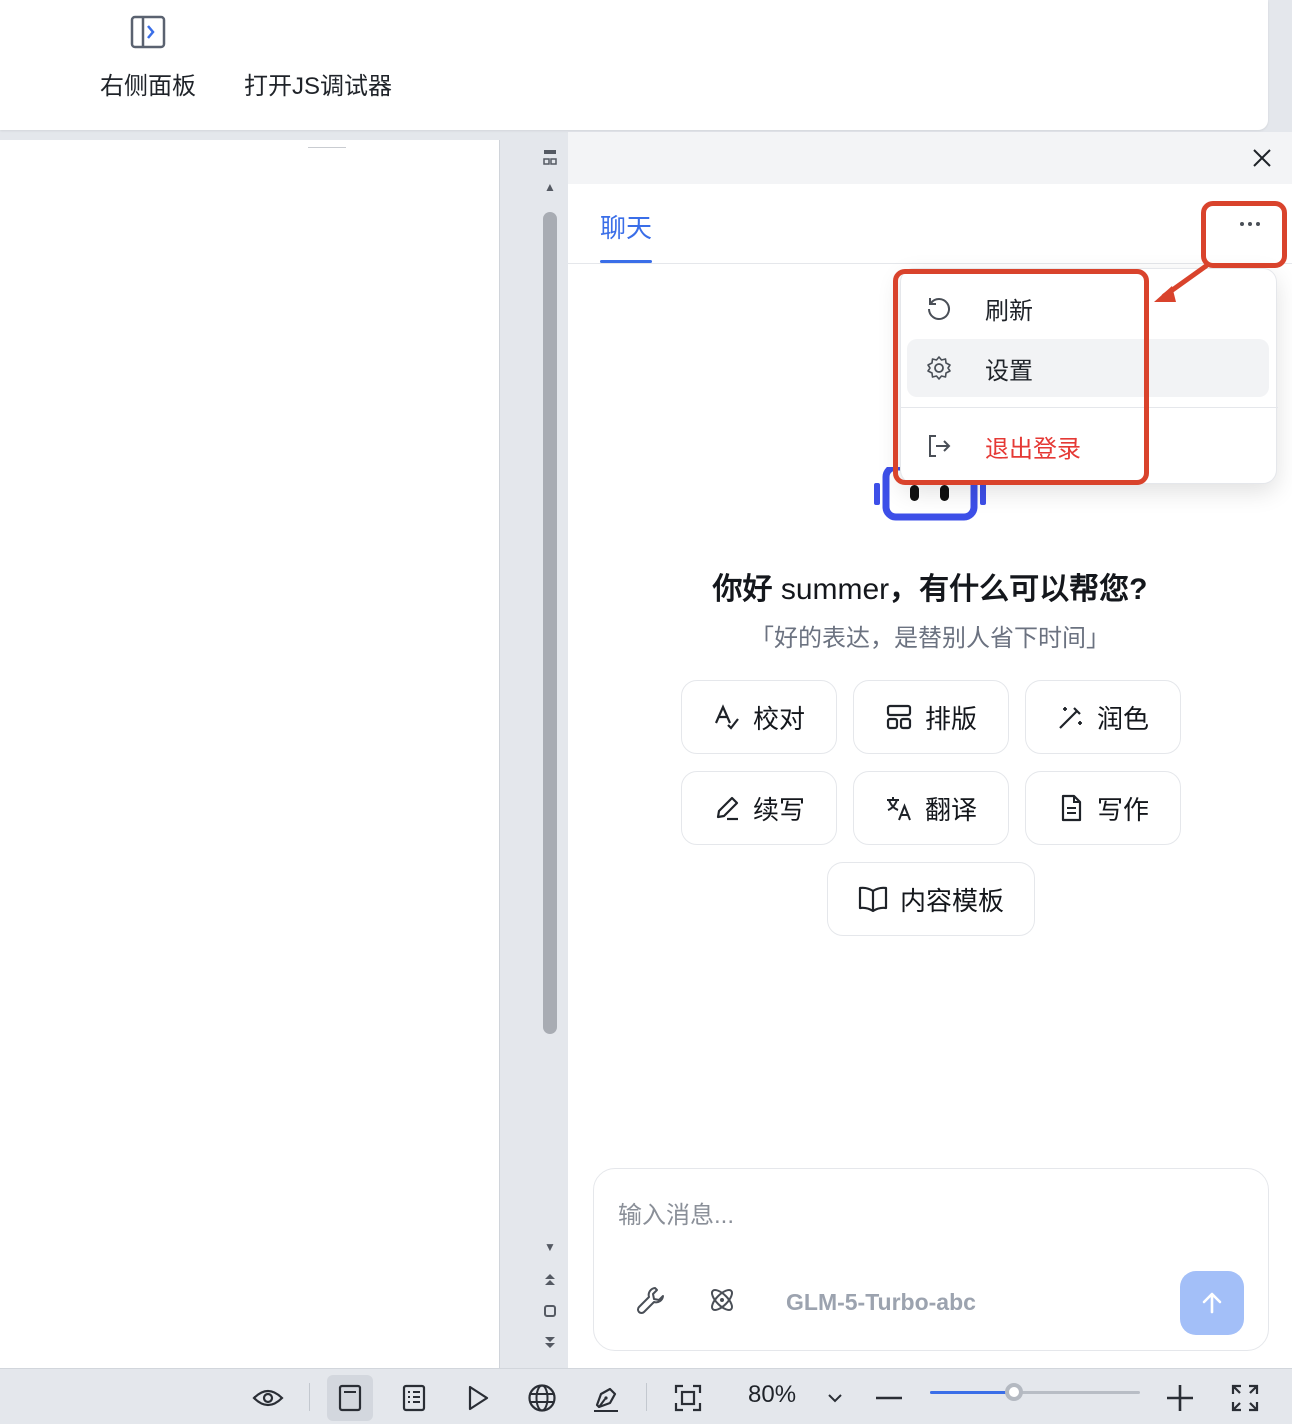 This screenshot has width=1292, height=1424. What do you see at coordinates (318, 86) in the screenshot?
I see `js-debugger-label: 打开JS调试器` at bounding box center [318, 86].